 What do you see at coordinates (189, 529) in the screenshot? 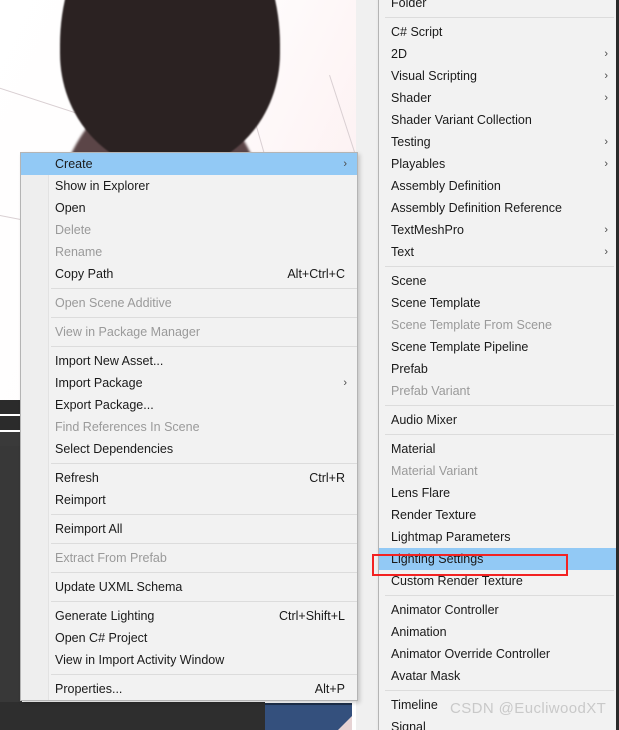
I see `context-menu-item-reimport-all: Reimport All` at bounding box center [189, 529].